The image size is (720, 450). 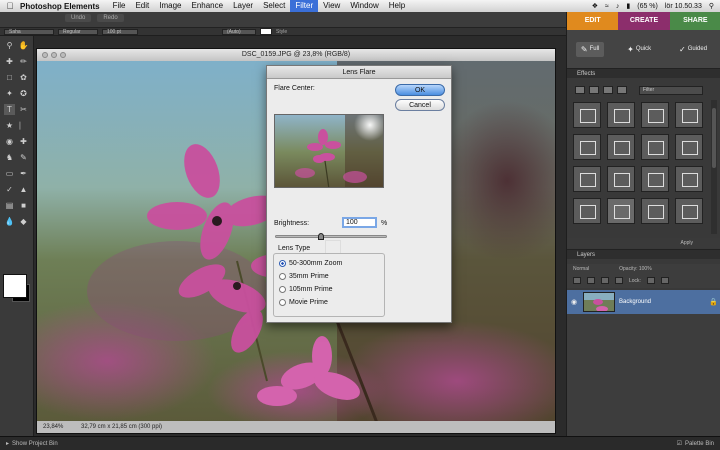 What do you see at coordinates (23, 141) in the screenshot?
I see `healing-brush-icon: ✚` at bounding box center [23, 141].